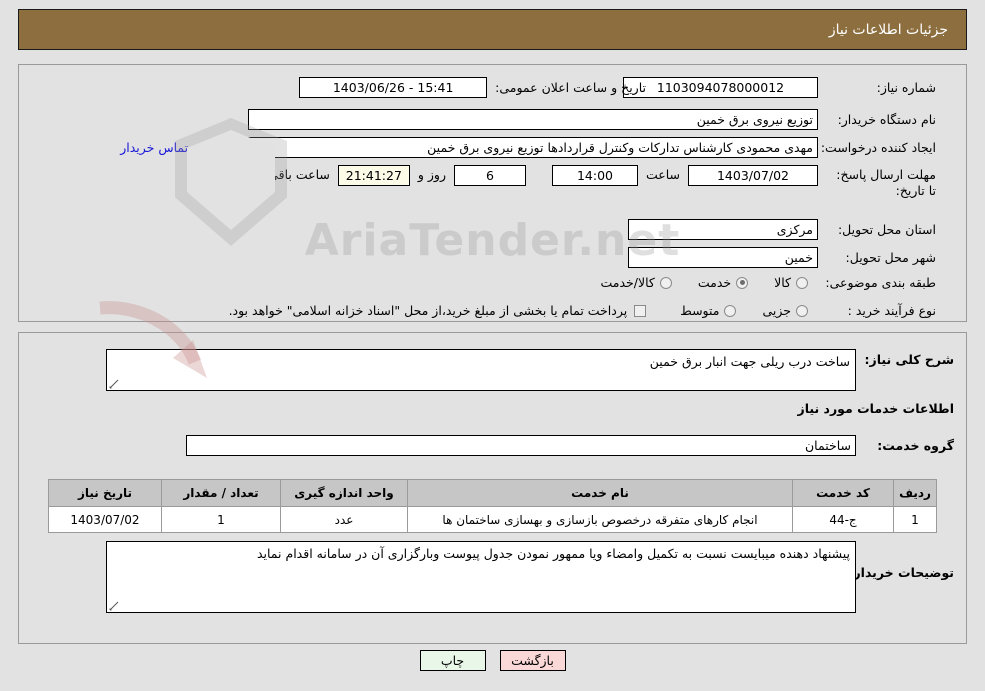 The image size is (985, 691). I want to click on cell-qty: 1, so click(221, 519).